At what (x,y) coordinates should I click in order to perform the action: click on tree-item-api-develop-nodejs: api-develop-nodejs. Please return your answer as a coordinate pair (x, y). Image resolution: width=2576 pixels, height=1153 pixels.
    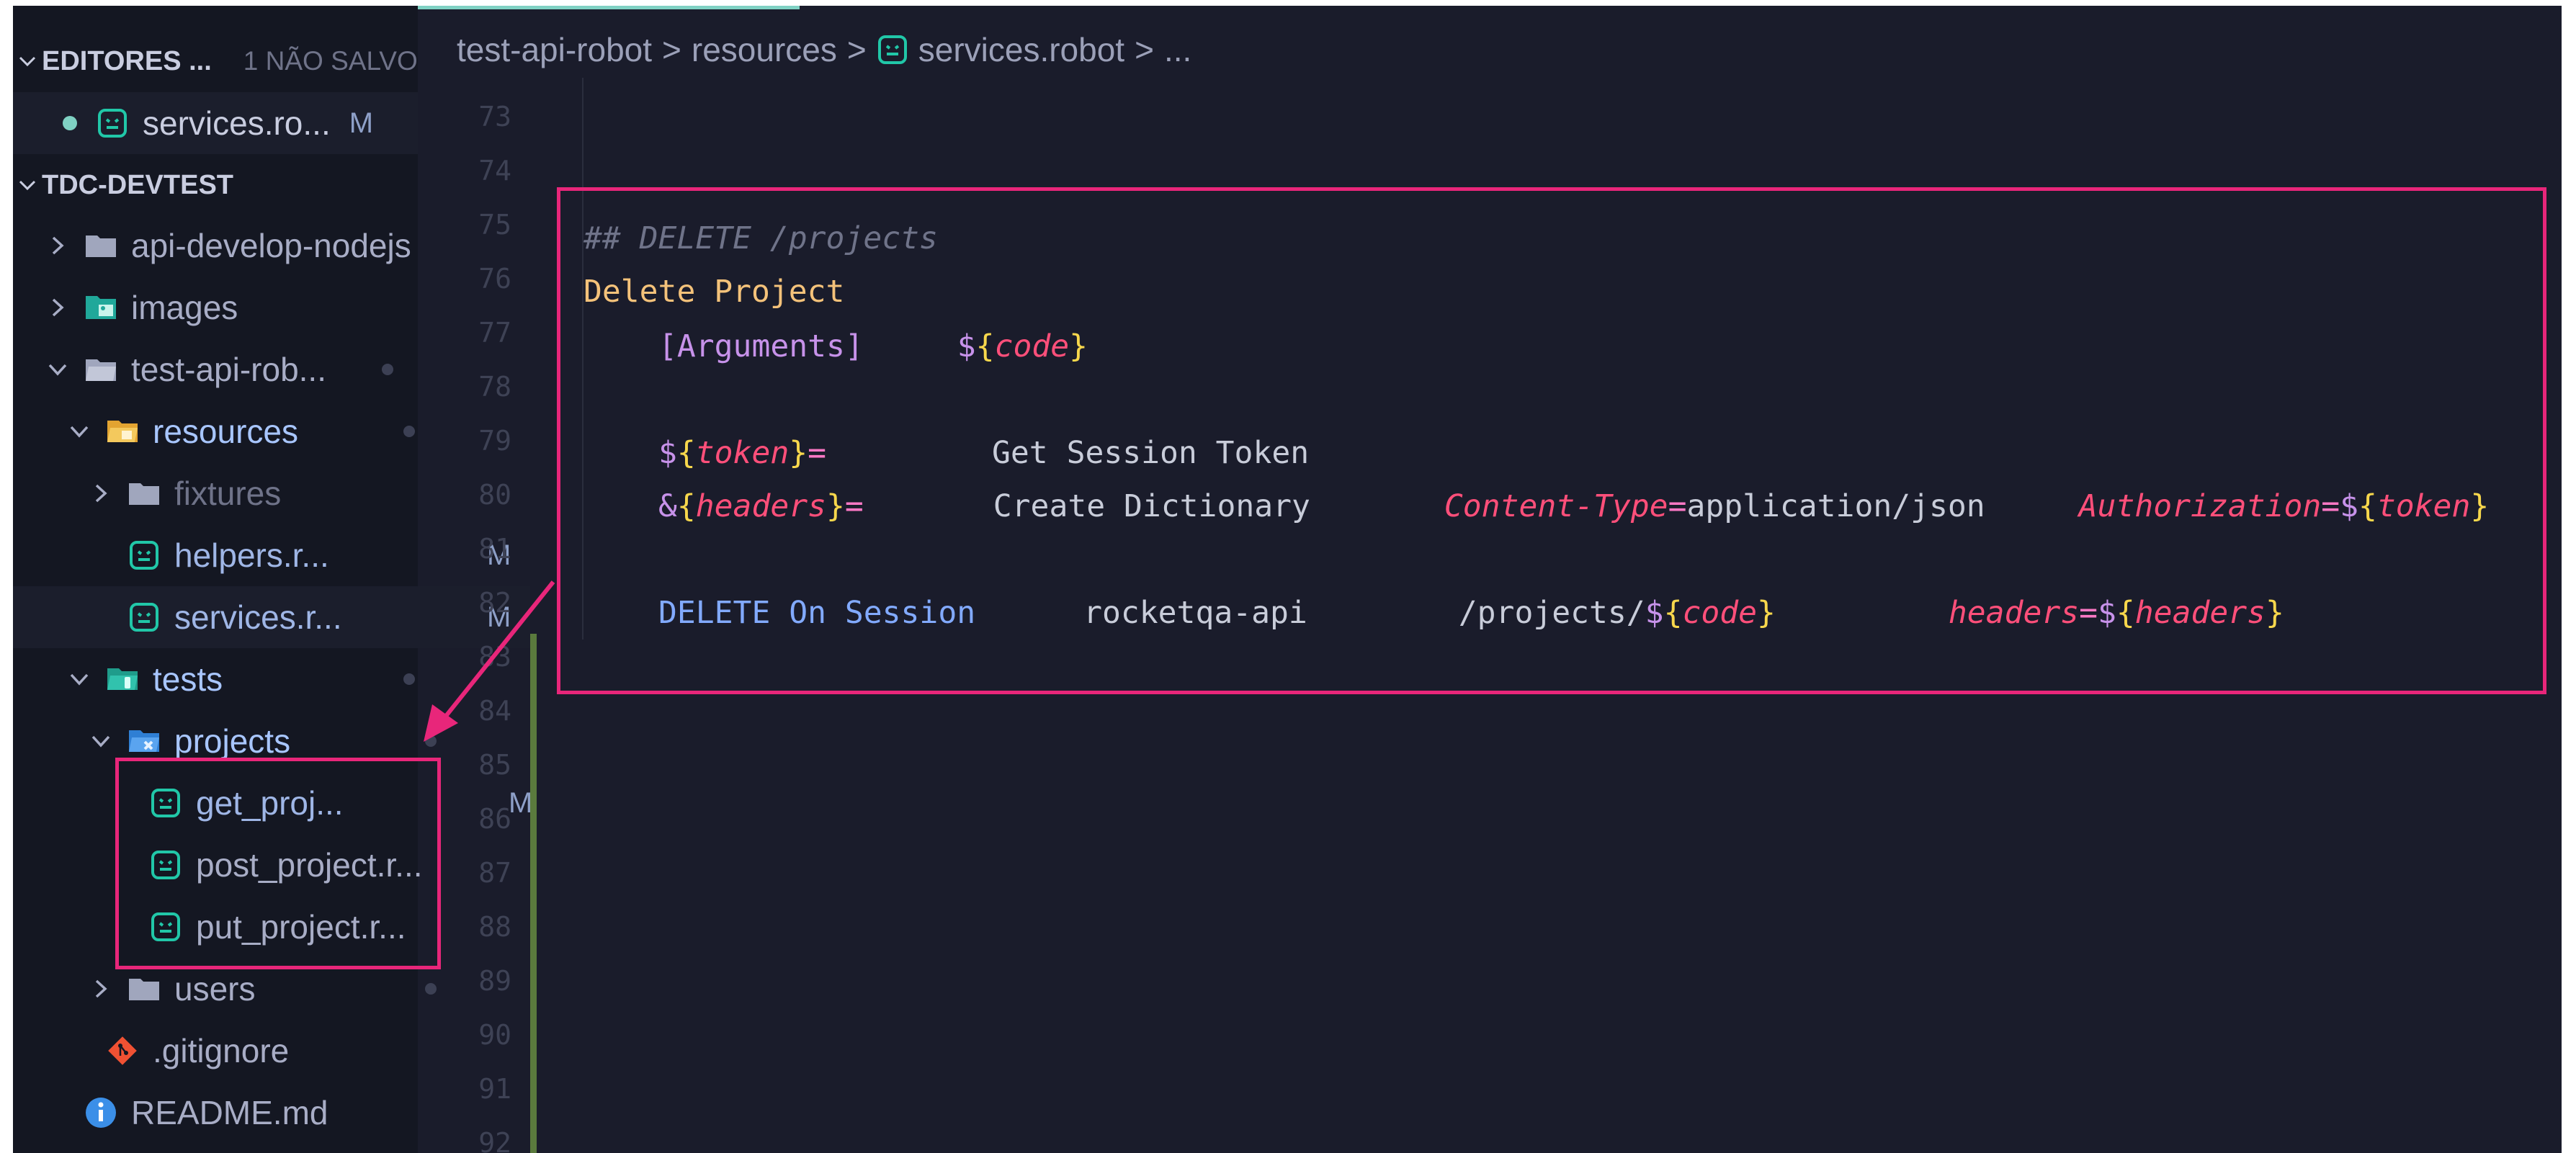
    Looking at the image, I should click on (230, 246).